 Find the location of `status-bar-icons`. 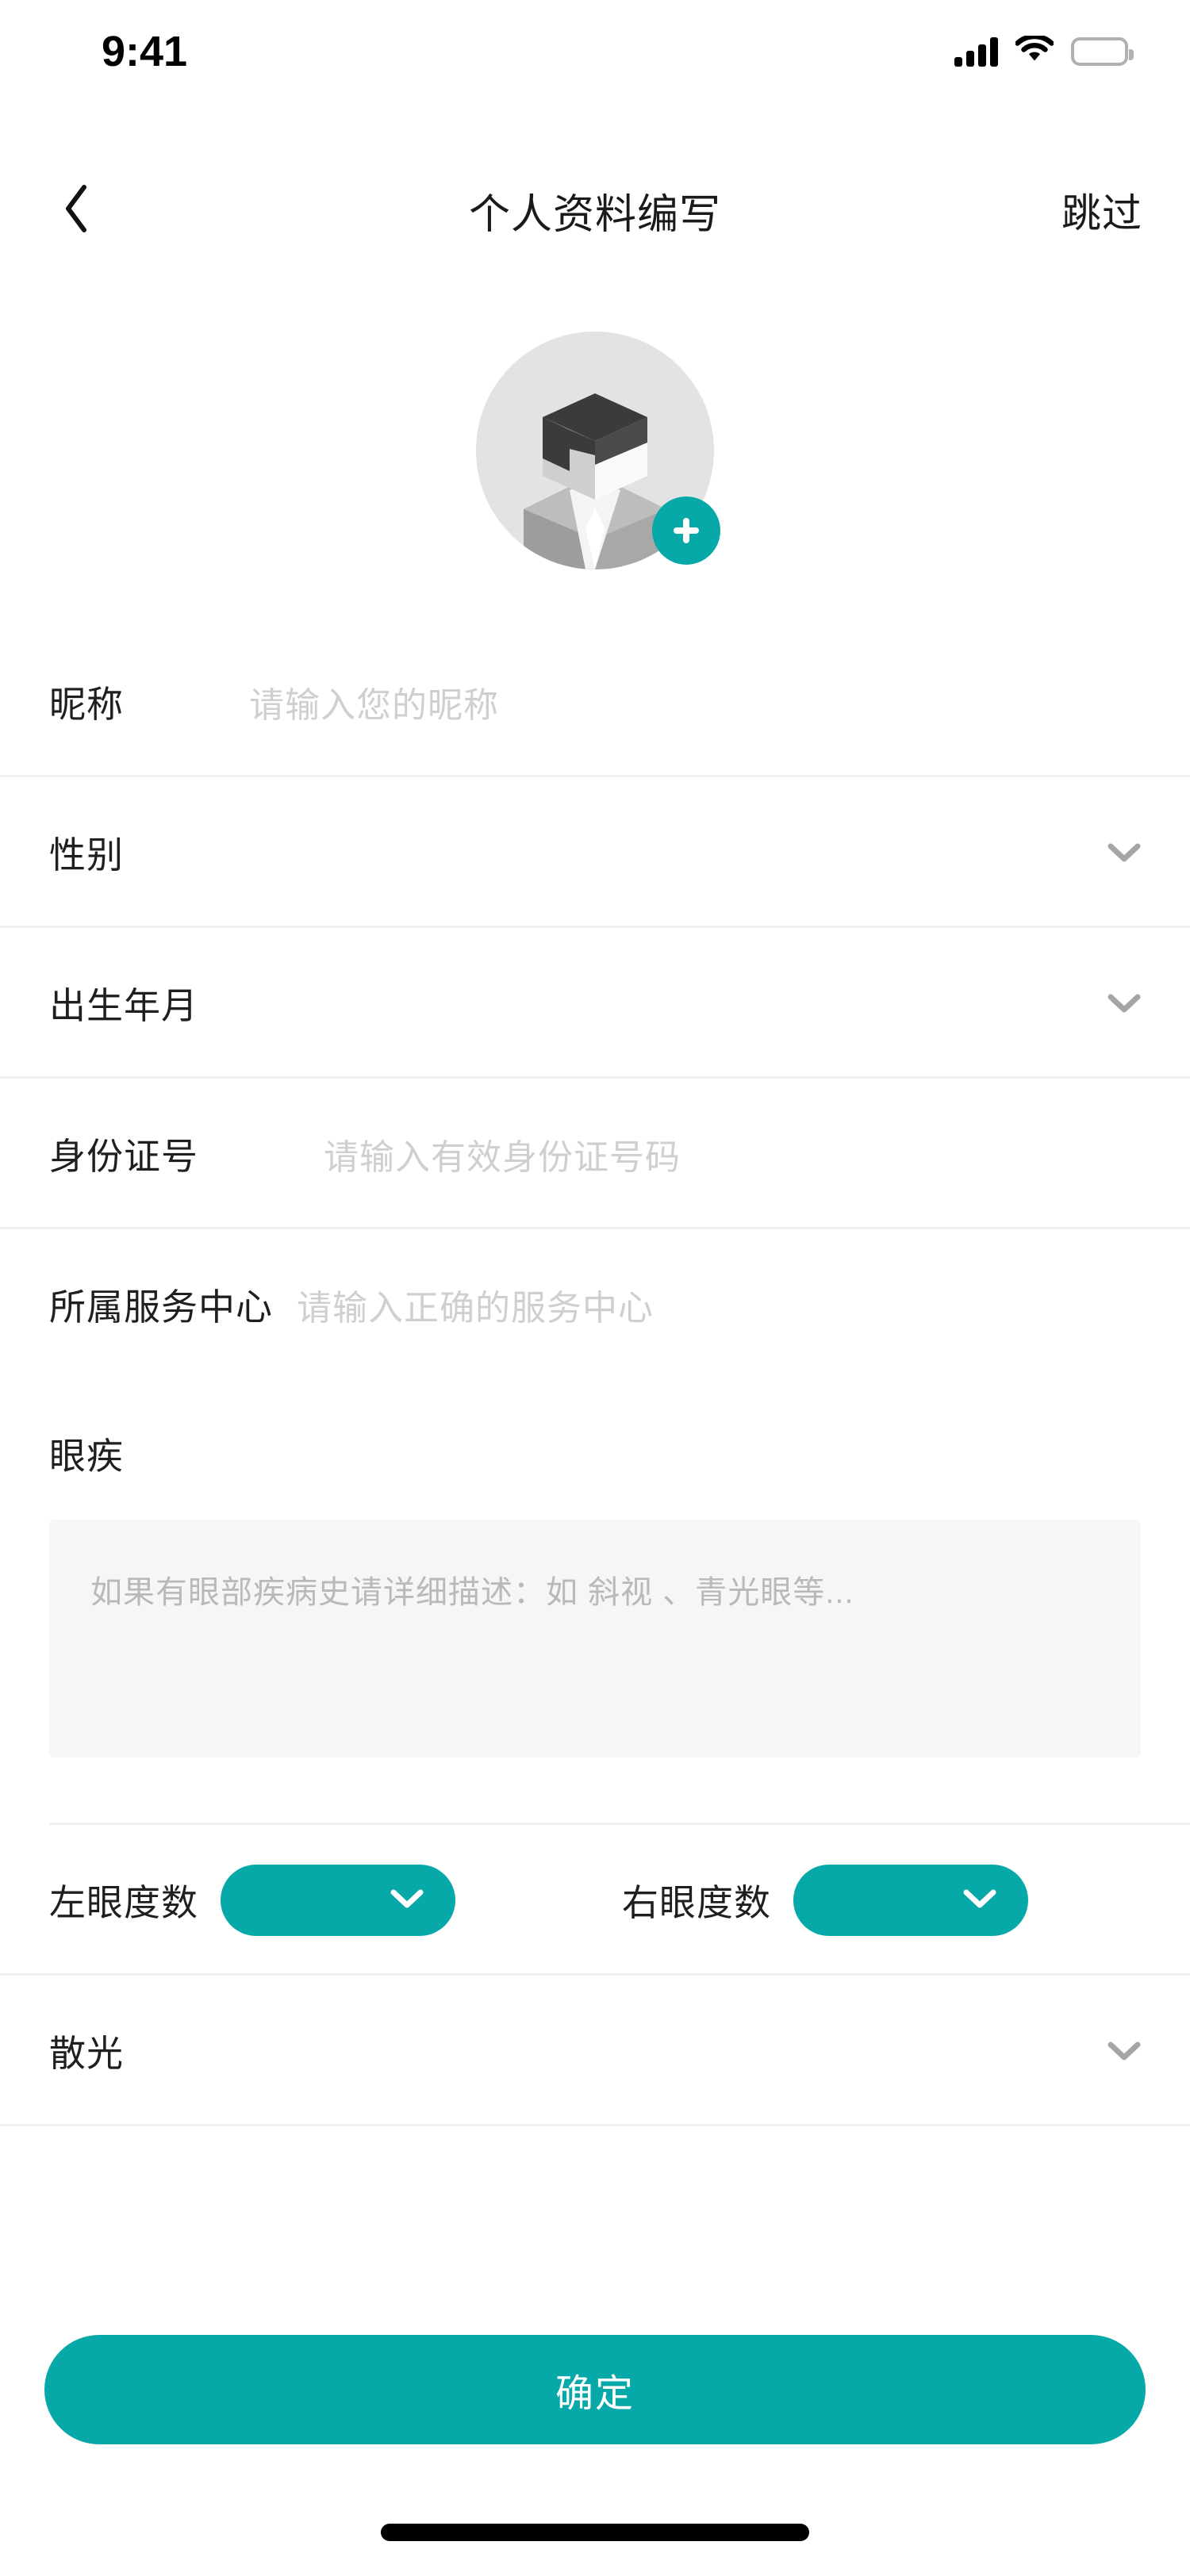

status-bar-icons is located at coordinates (1044, 51).